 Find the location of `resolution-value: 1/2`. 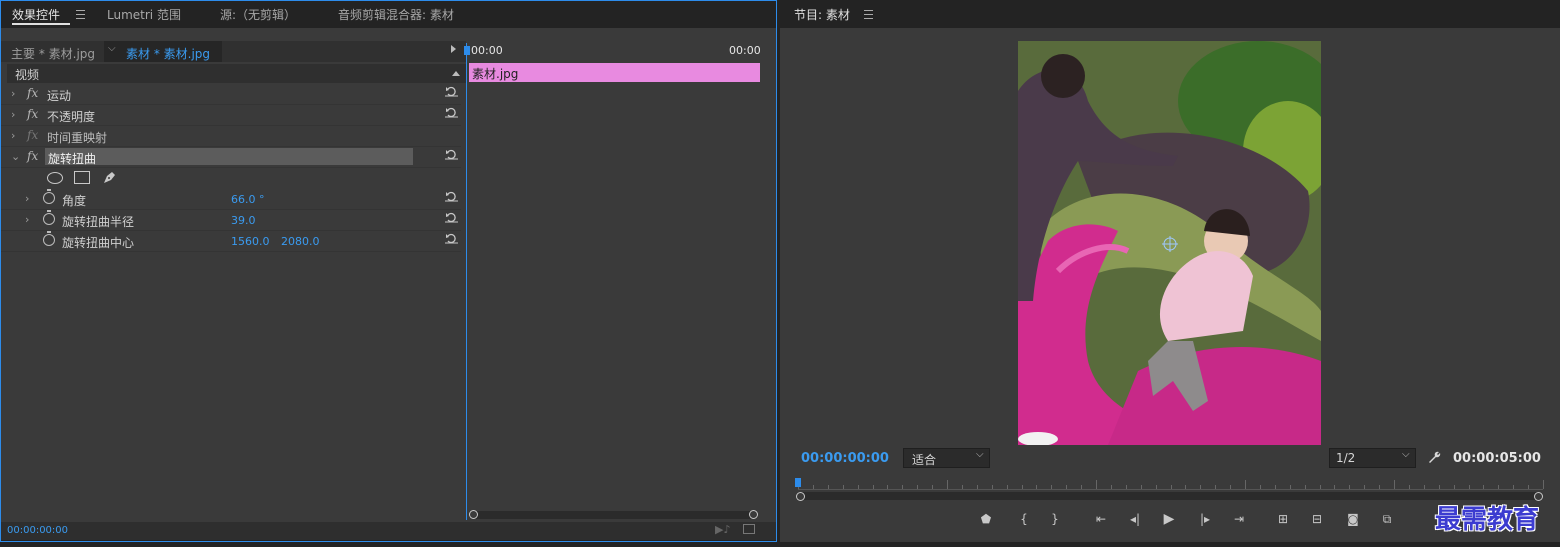

resolution-value: 1/2 is located at coordinates (1346, 458).